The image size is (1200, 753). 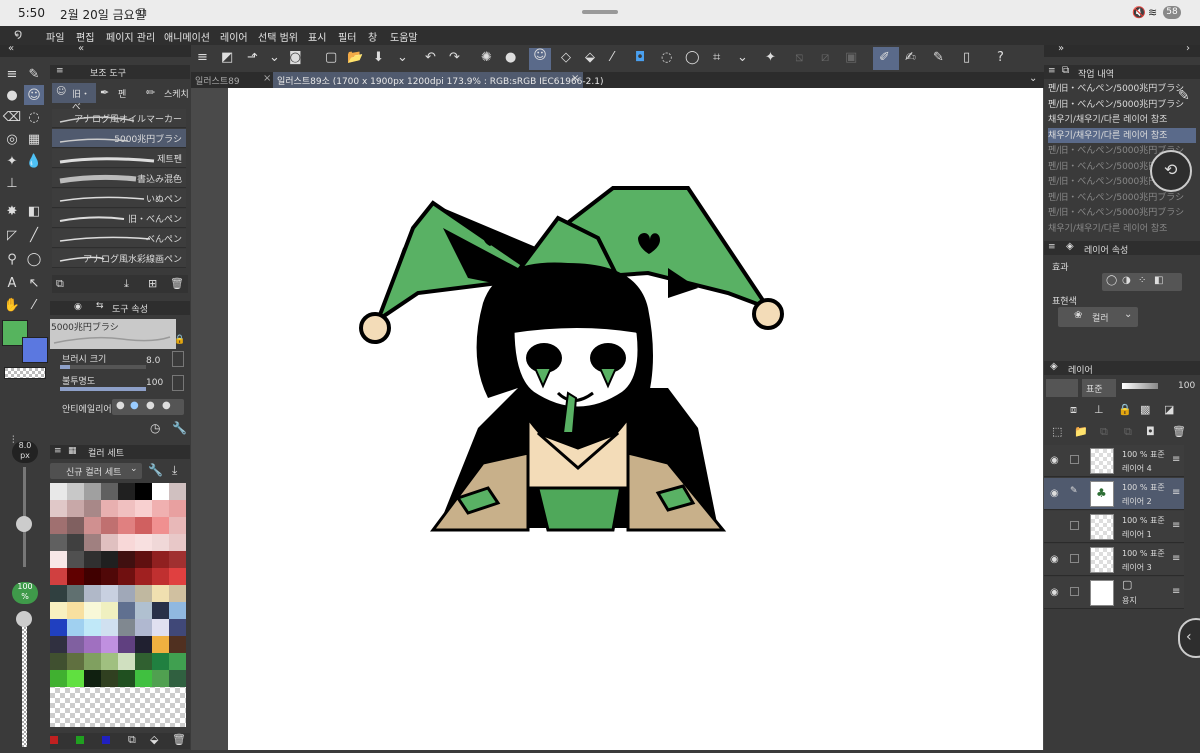 What do you see at coordinates (1052, 71) in the screenshot?
I see `history-menu-icon: ≡` at bounding box center [1052, 71].